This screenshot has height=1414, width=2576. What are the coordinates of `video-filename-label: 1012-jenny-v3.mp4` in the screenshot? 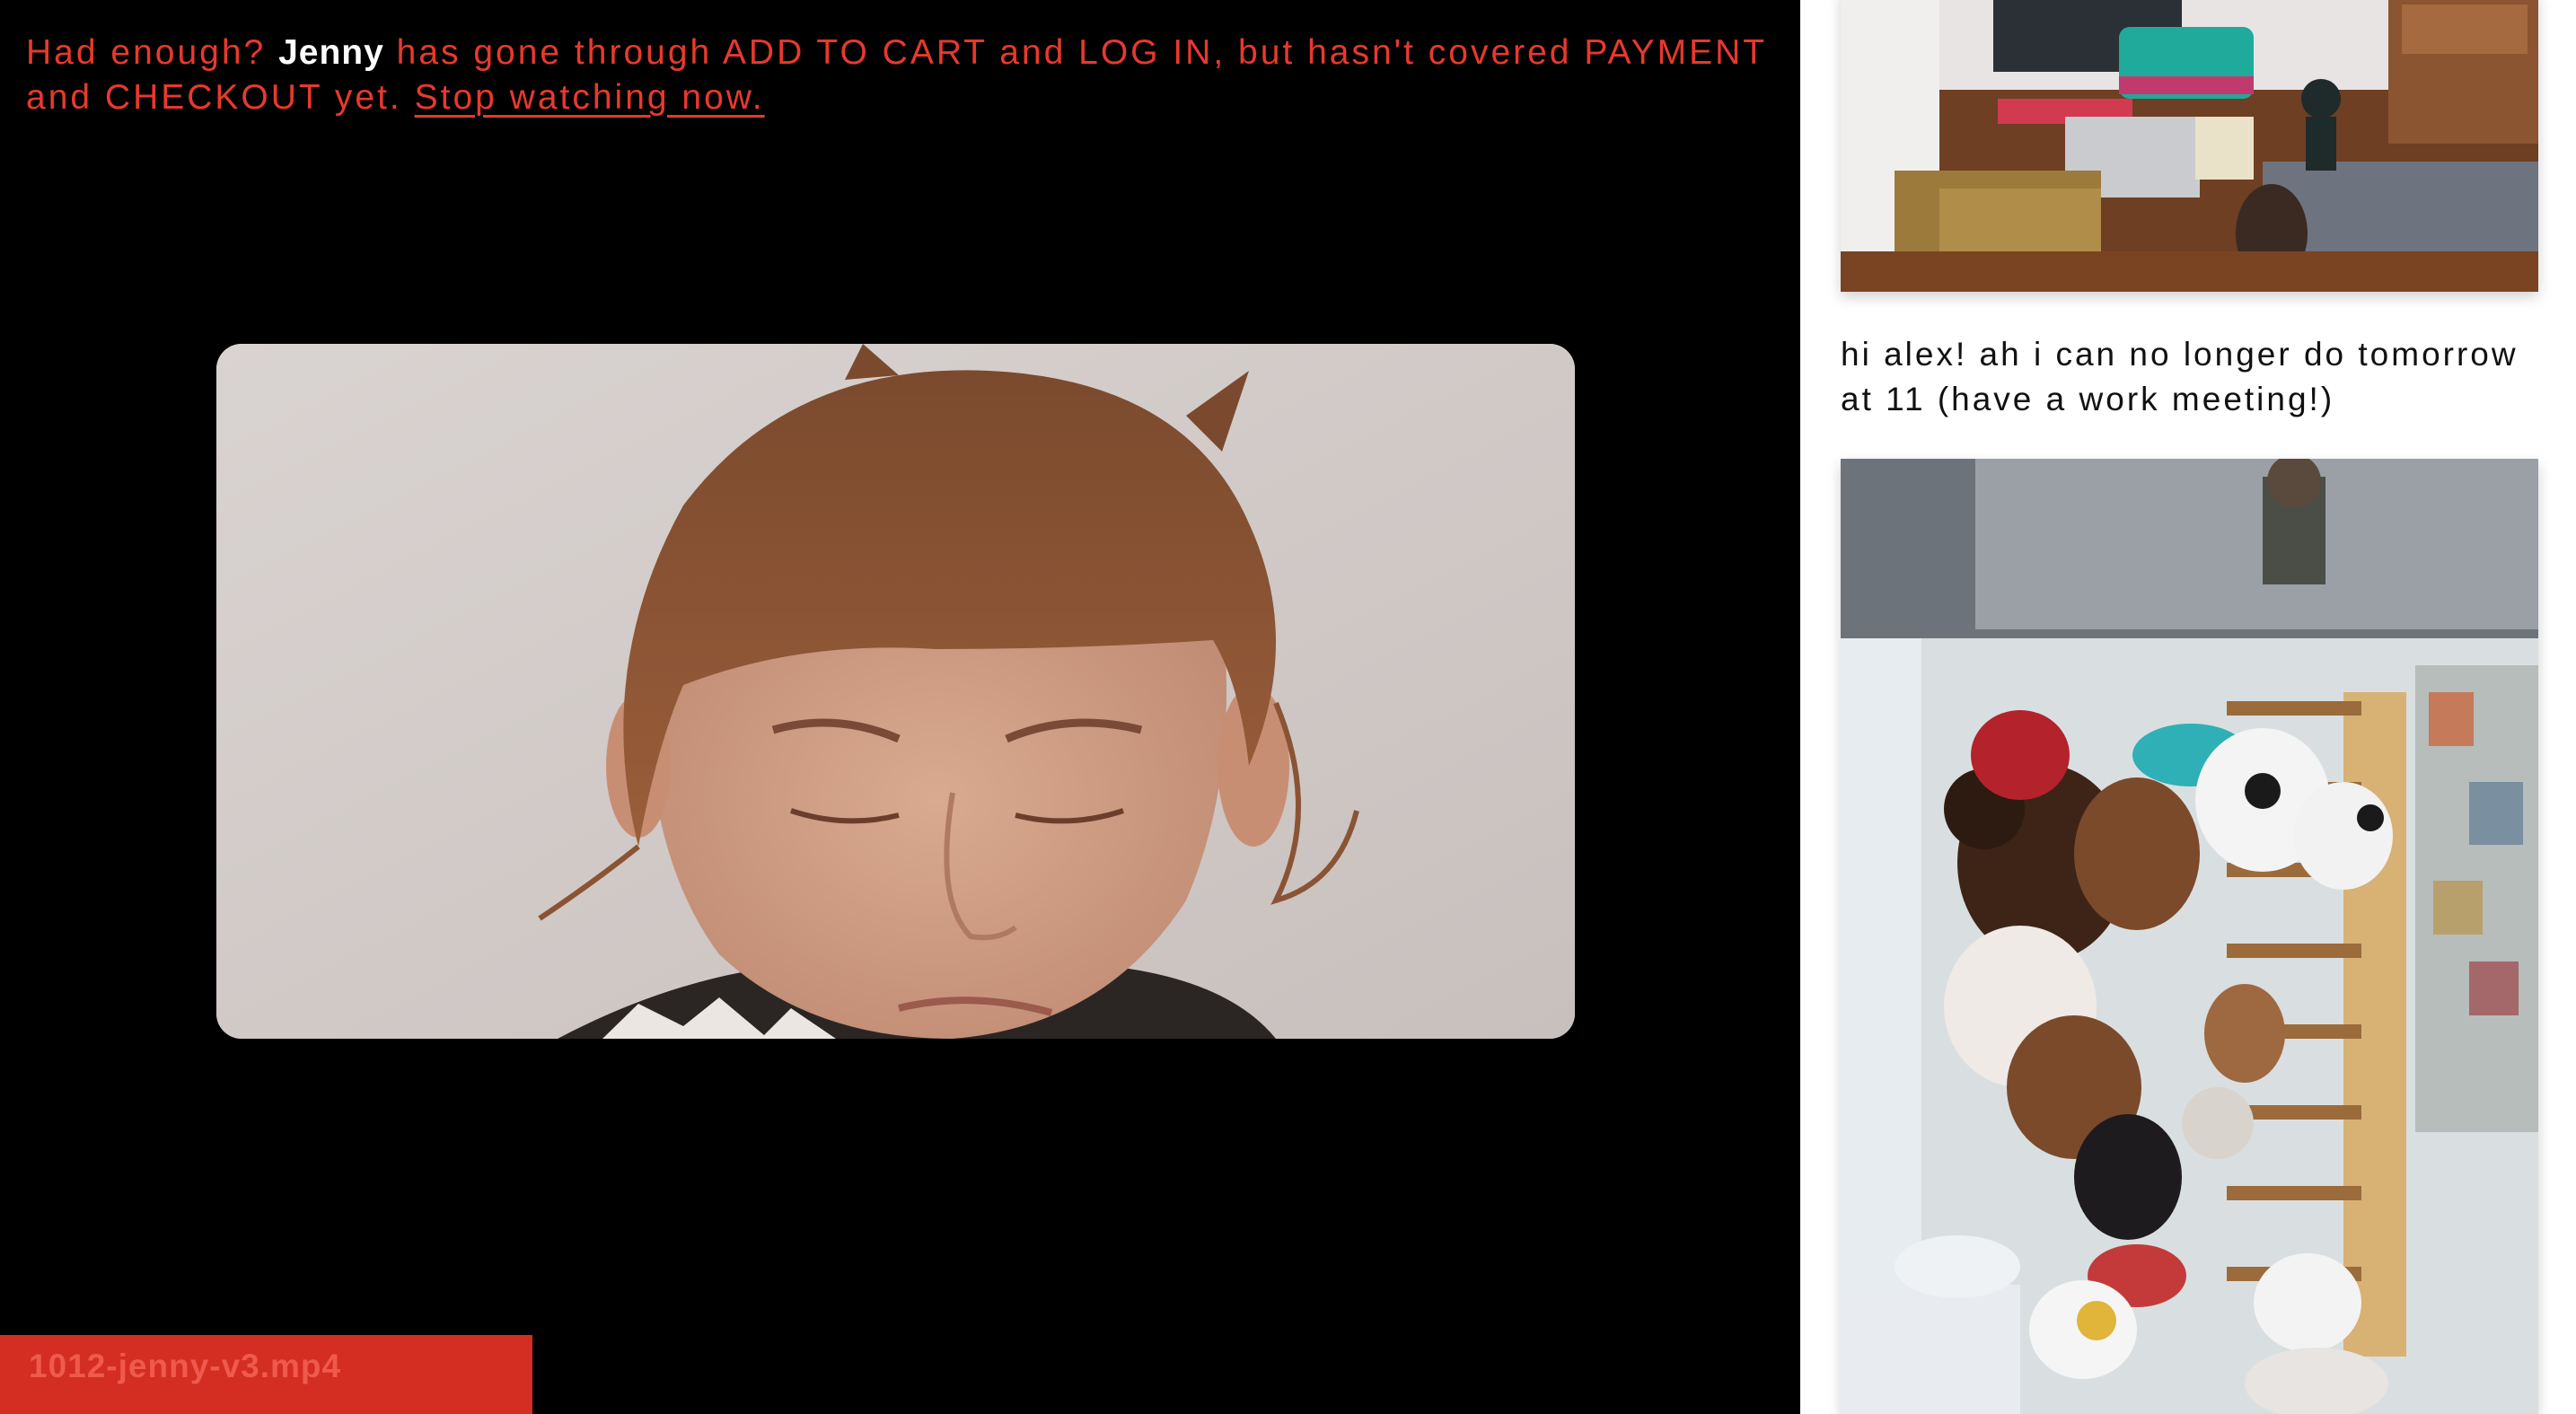 It's located at (266, 1375).